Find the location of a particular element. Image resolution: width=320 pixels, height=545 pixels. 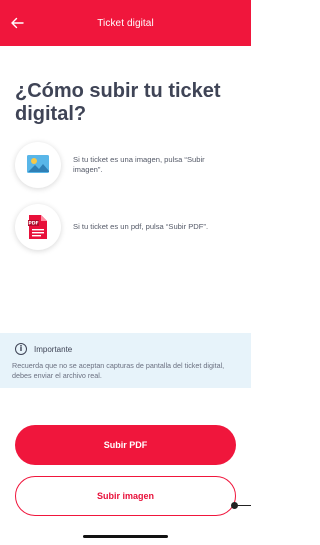

edge-pointer-line is located at coordinates (243, 505).